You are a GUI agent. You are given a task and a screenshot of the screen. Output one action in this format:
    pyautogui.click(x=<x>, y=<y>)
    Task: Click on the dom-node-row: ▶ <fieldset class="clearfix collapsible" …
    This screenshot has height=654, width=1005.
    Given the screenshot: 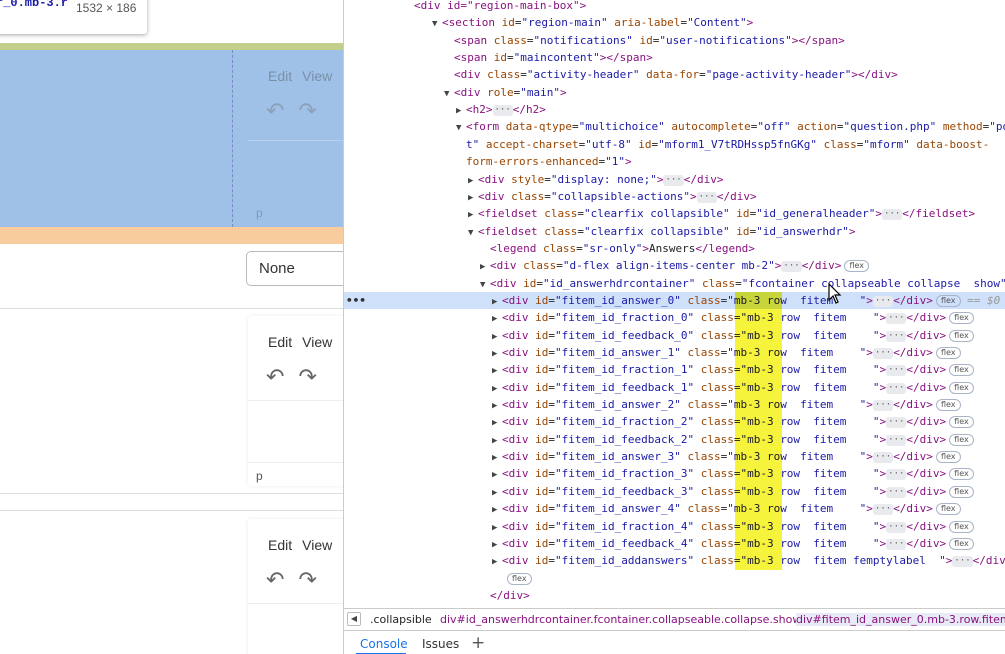 What is the action you would take?
    pyautogui.click(x=674, y=213)
    